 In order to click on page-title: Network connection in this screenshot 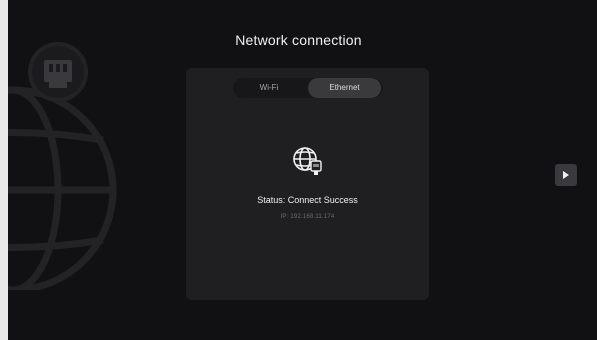, I will do `click(298, 40)`.